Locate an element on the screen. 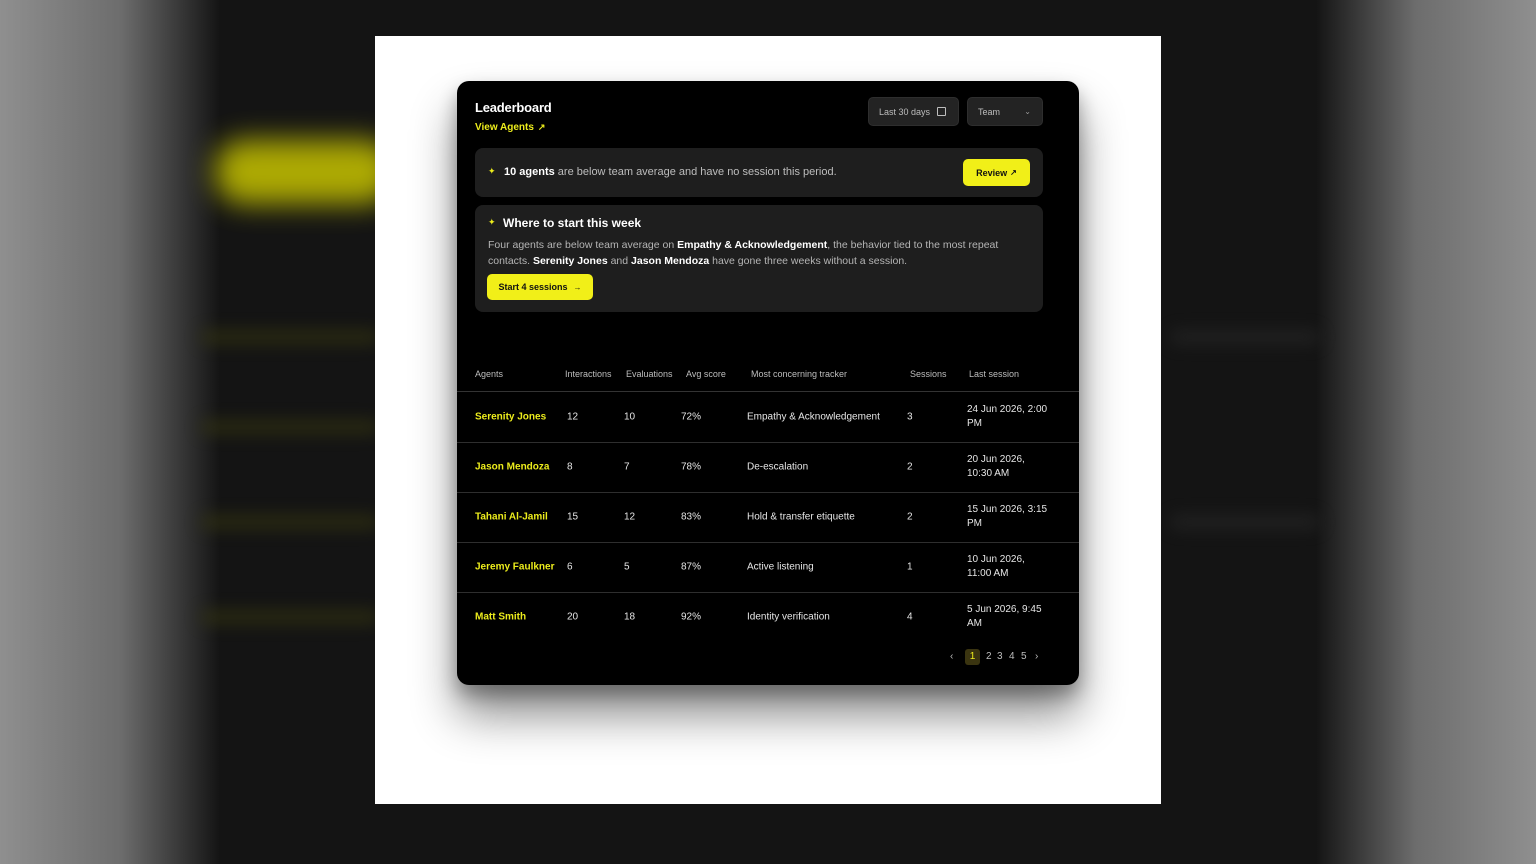 This screenshot has width=1536, height=864. agent-name: Matt Smith is located at coordinates (500, 617).